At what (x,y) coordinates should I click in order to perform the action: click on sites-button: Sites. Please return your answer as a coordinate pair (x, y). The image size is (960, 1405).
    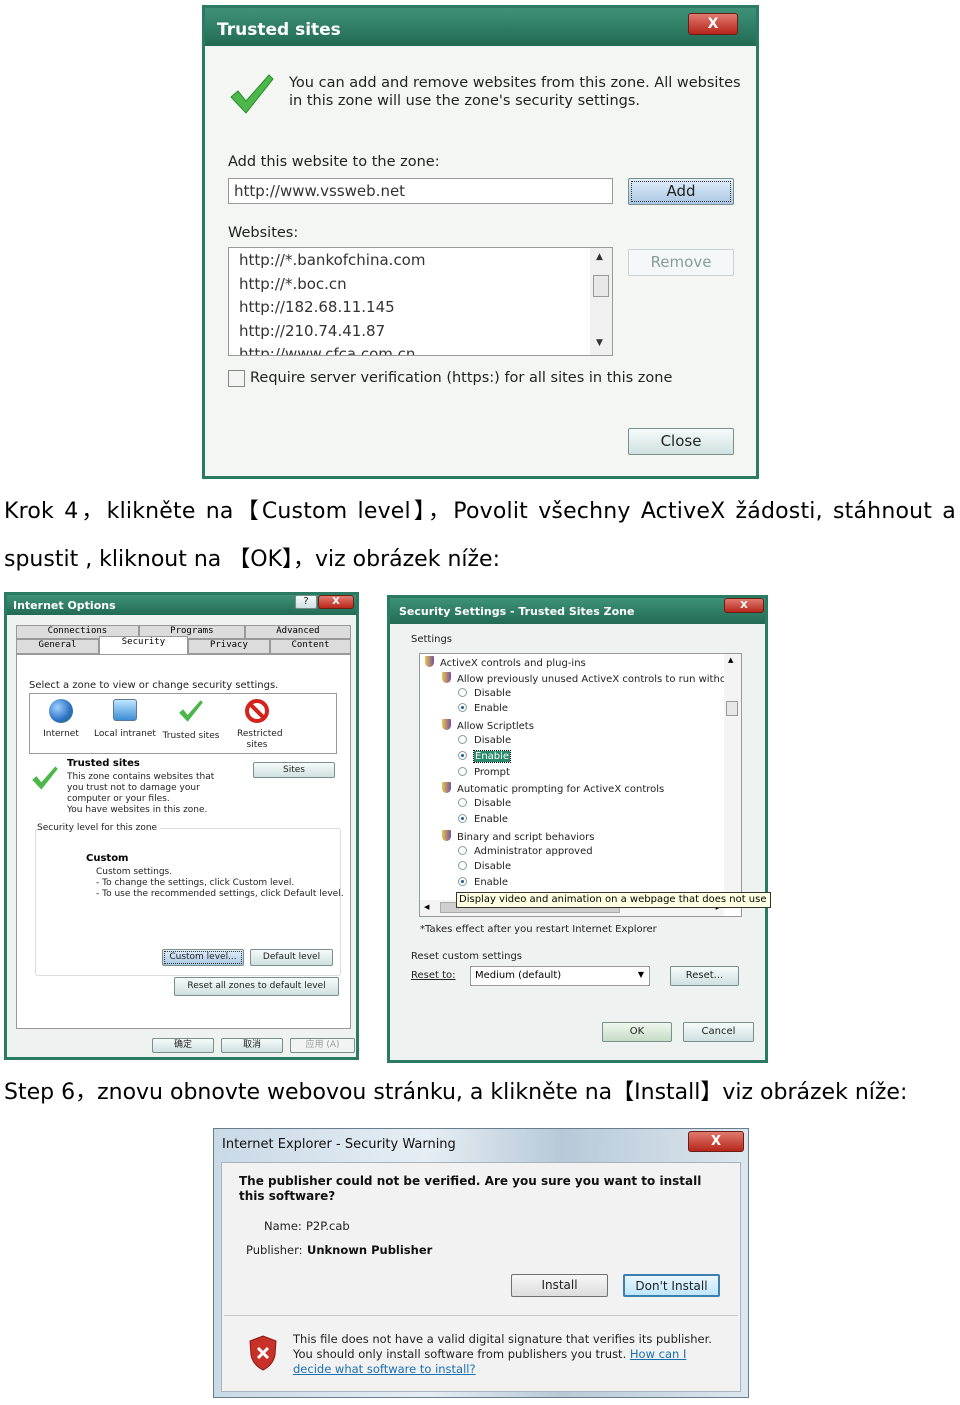
    Looking at the image, I should click on (294, 770).